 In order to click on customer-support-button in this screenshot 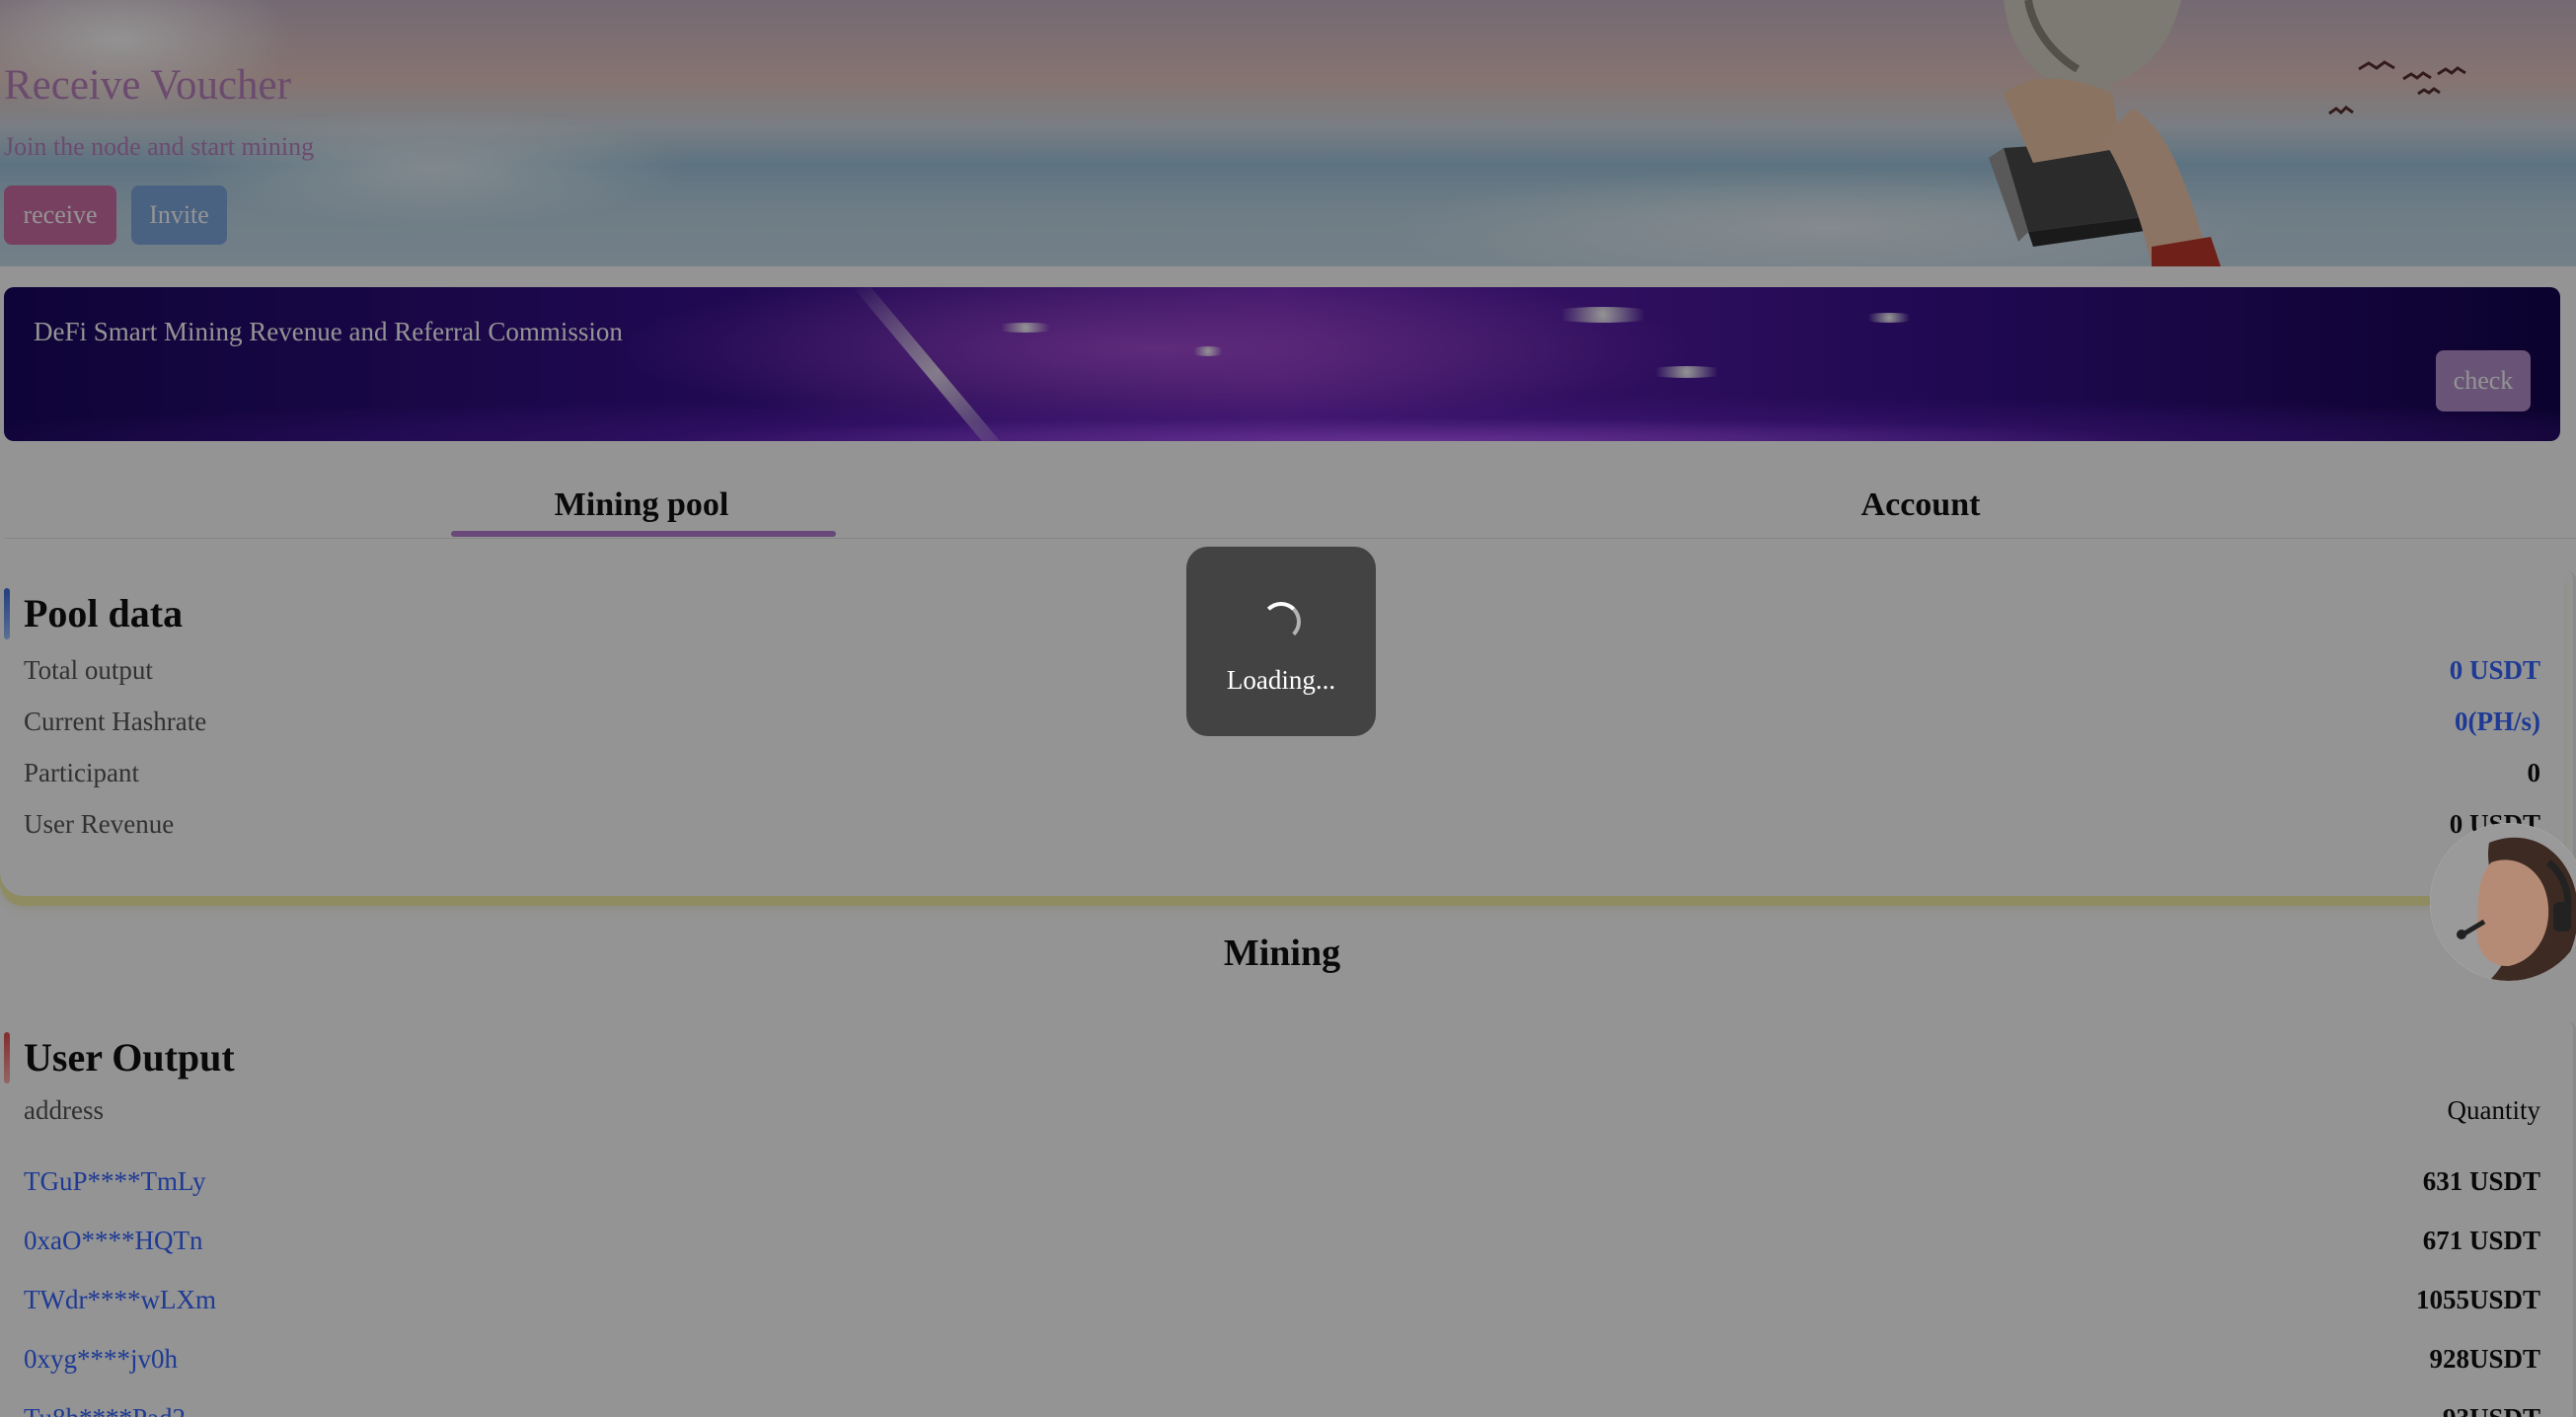, I will do `click(2503, 902)`.